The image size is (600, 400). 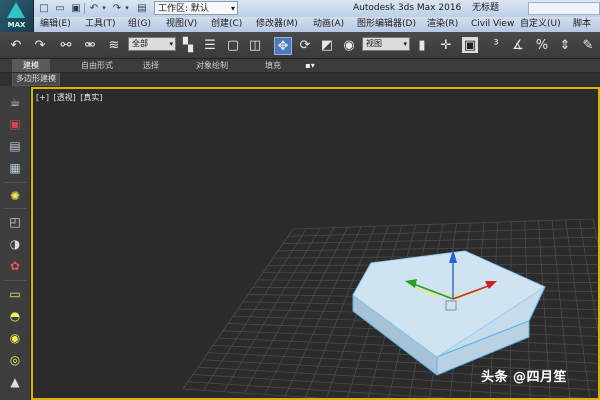 I want to click on menu-graph-editors: 图形编辑器(D), so click(x=386, y=24).